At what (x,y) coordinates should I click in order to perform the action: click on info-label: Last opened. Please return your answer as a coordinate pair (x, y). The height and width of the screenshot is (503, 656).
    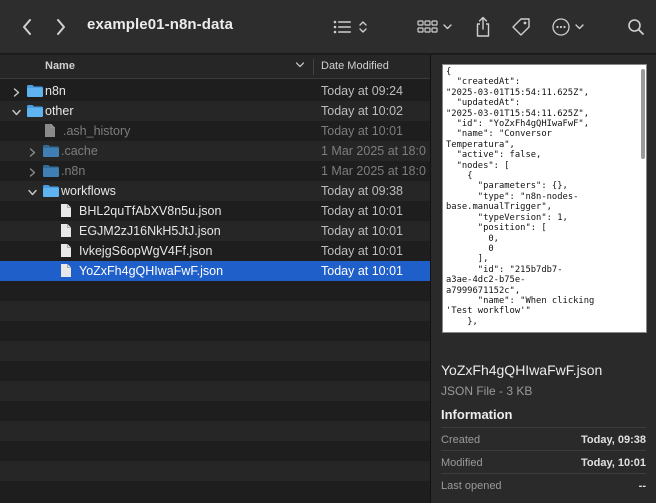
    Looking at the image, I should click on (471, 486).